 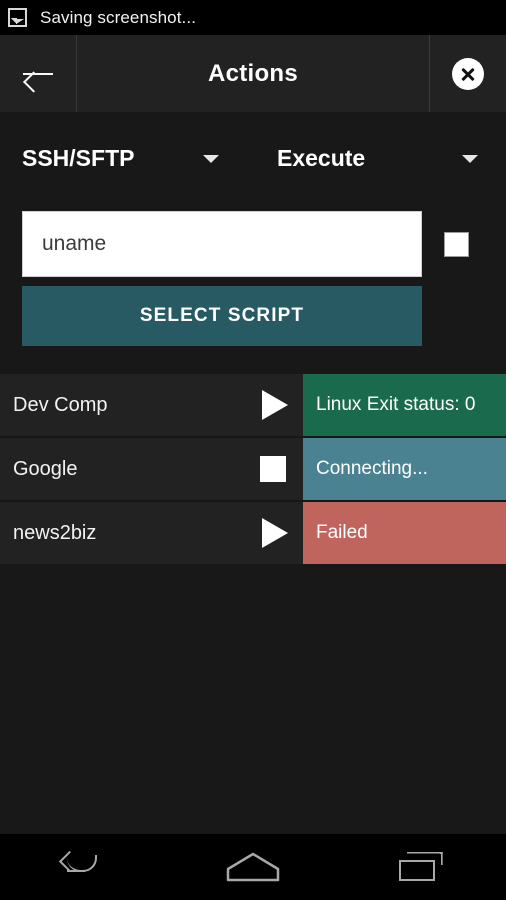 I want to click on host-status-0: Linux Exit status: 0, so click(x=404, y=405).